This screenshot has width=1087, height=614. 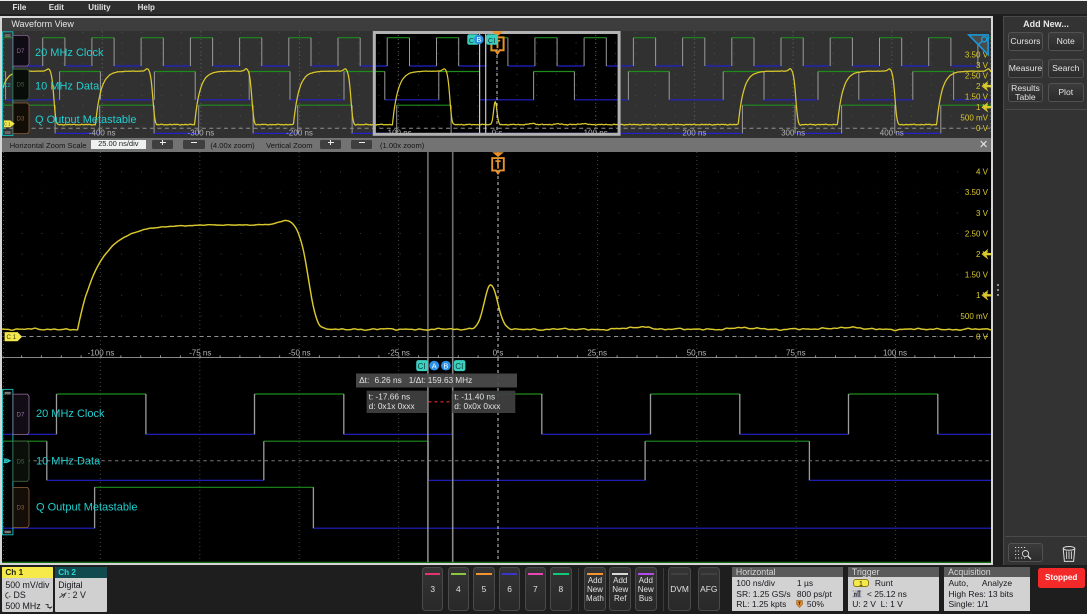 I want to click on svg-text: 400 ns, so click(x=892, y=132).